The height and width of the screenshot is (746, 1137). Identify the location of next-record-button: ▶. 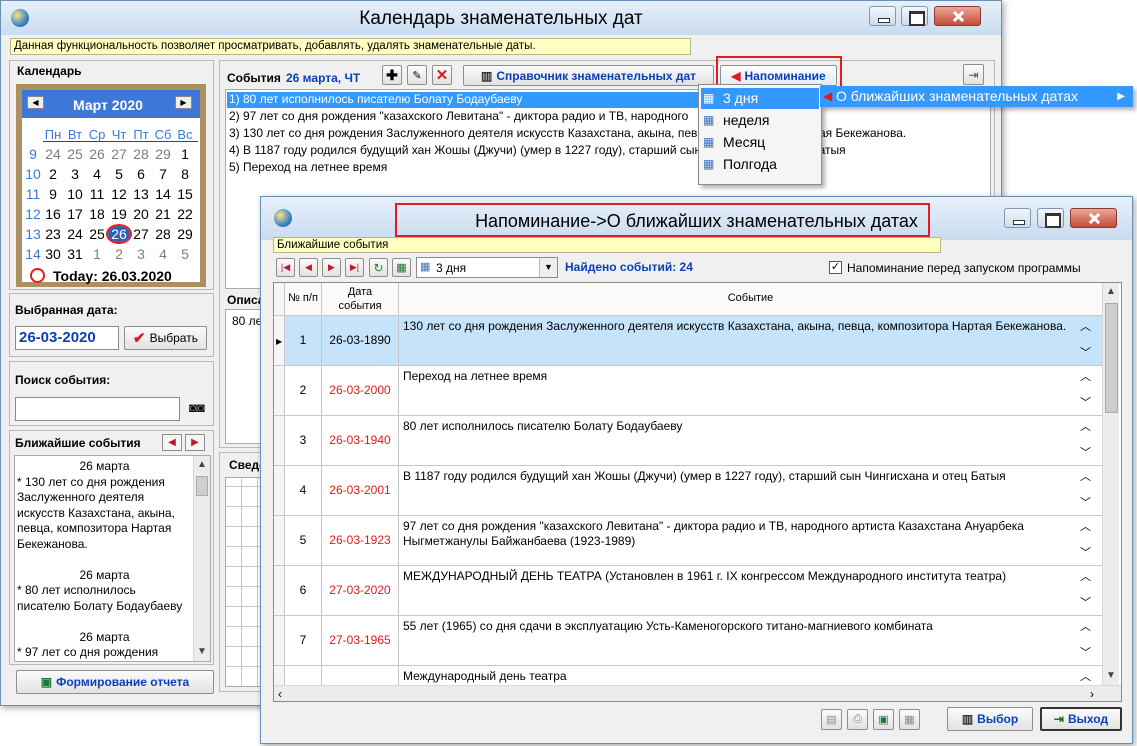
(331, 267).